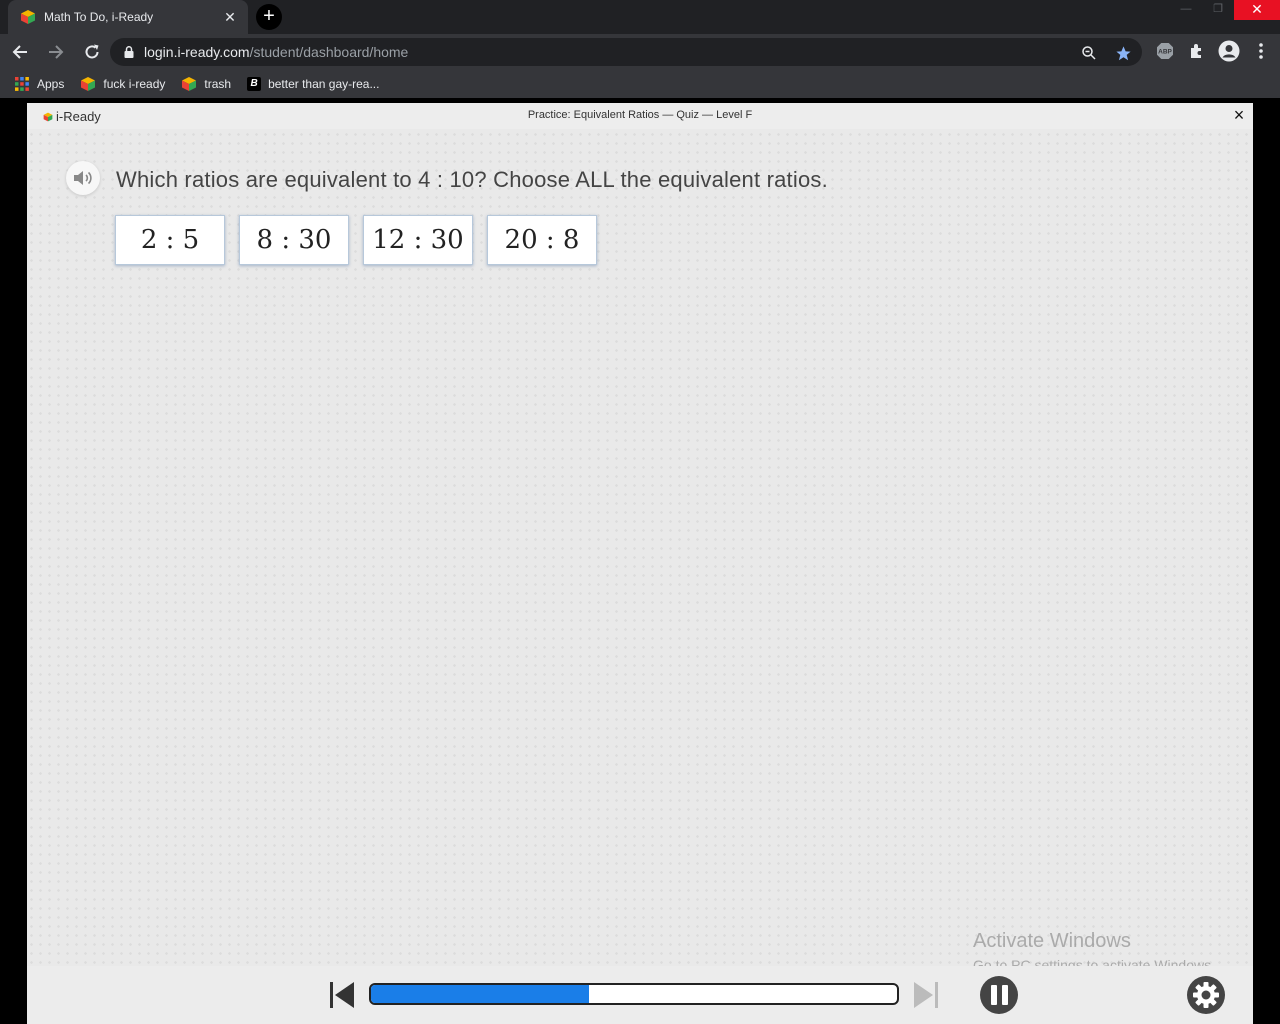 This screenshot has width=1280, height=1024. I want to click on bookmark-trash: trash, so click(206, 84).